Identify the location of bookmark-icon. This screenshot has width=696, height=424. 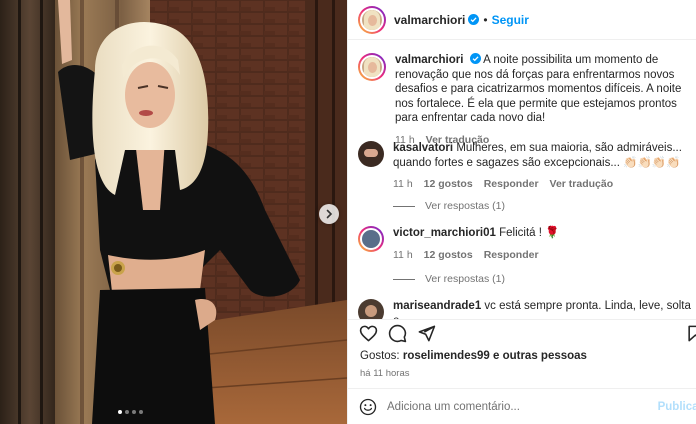
(691, 333).